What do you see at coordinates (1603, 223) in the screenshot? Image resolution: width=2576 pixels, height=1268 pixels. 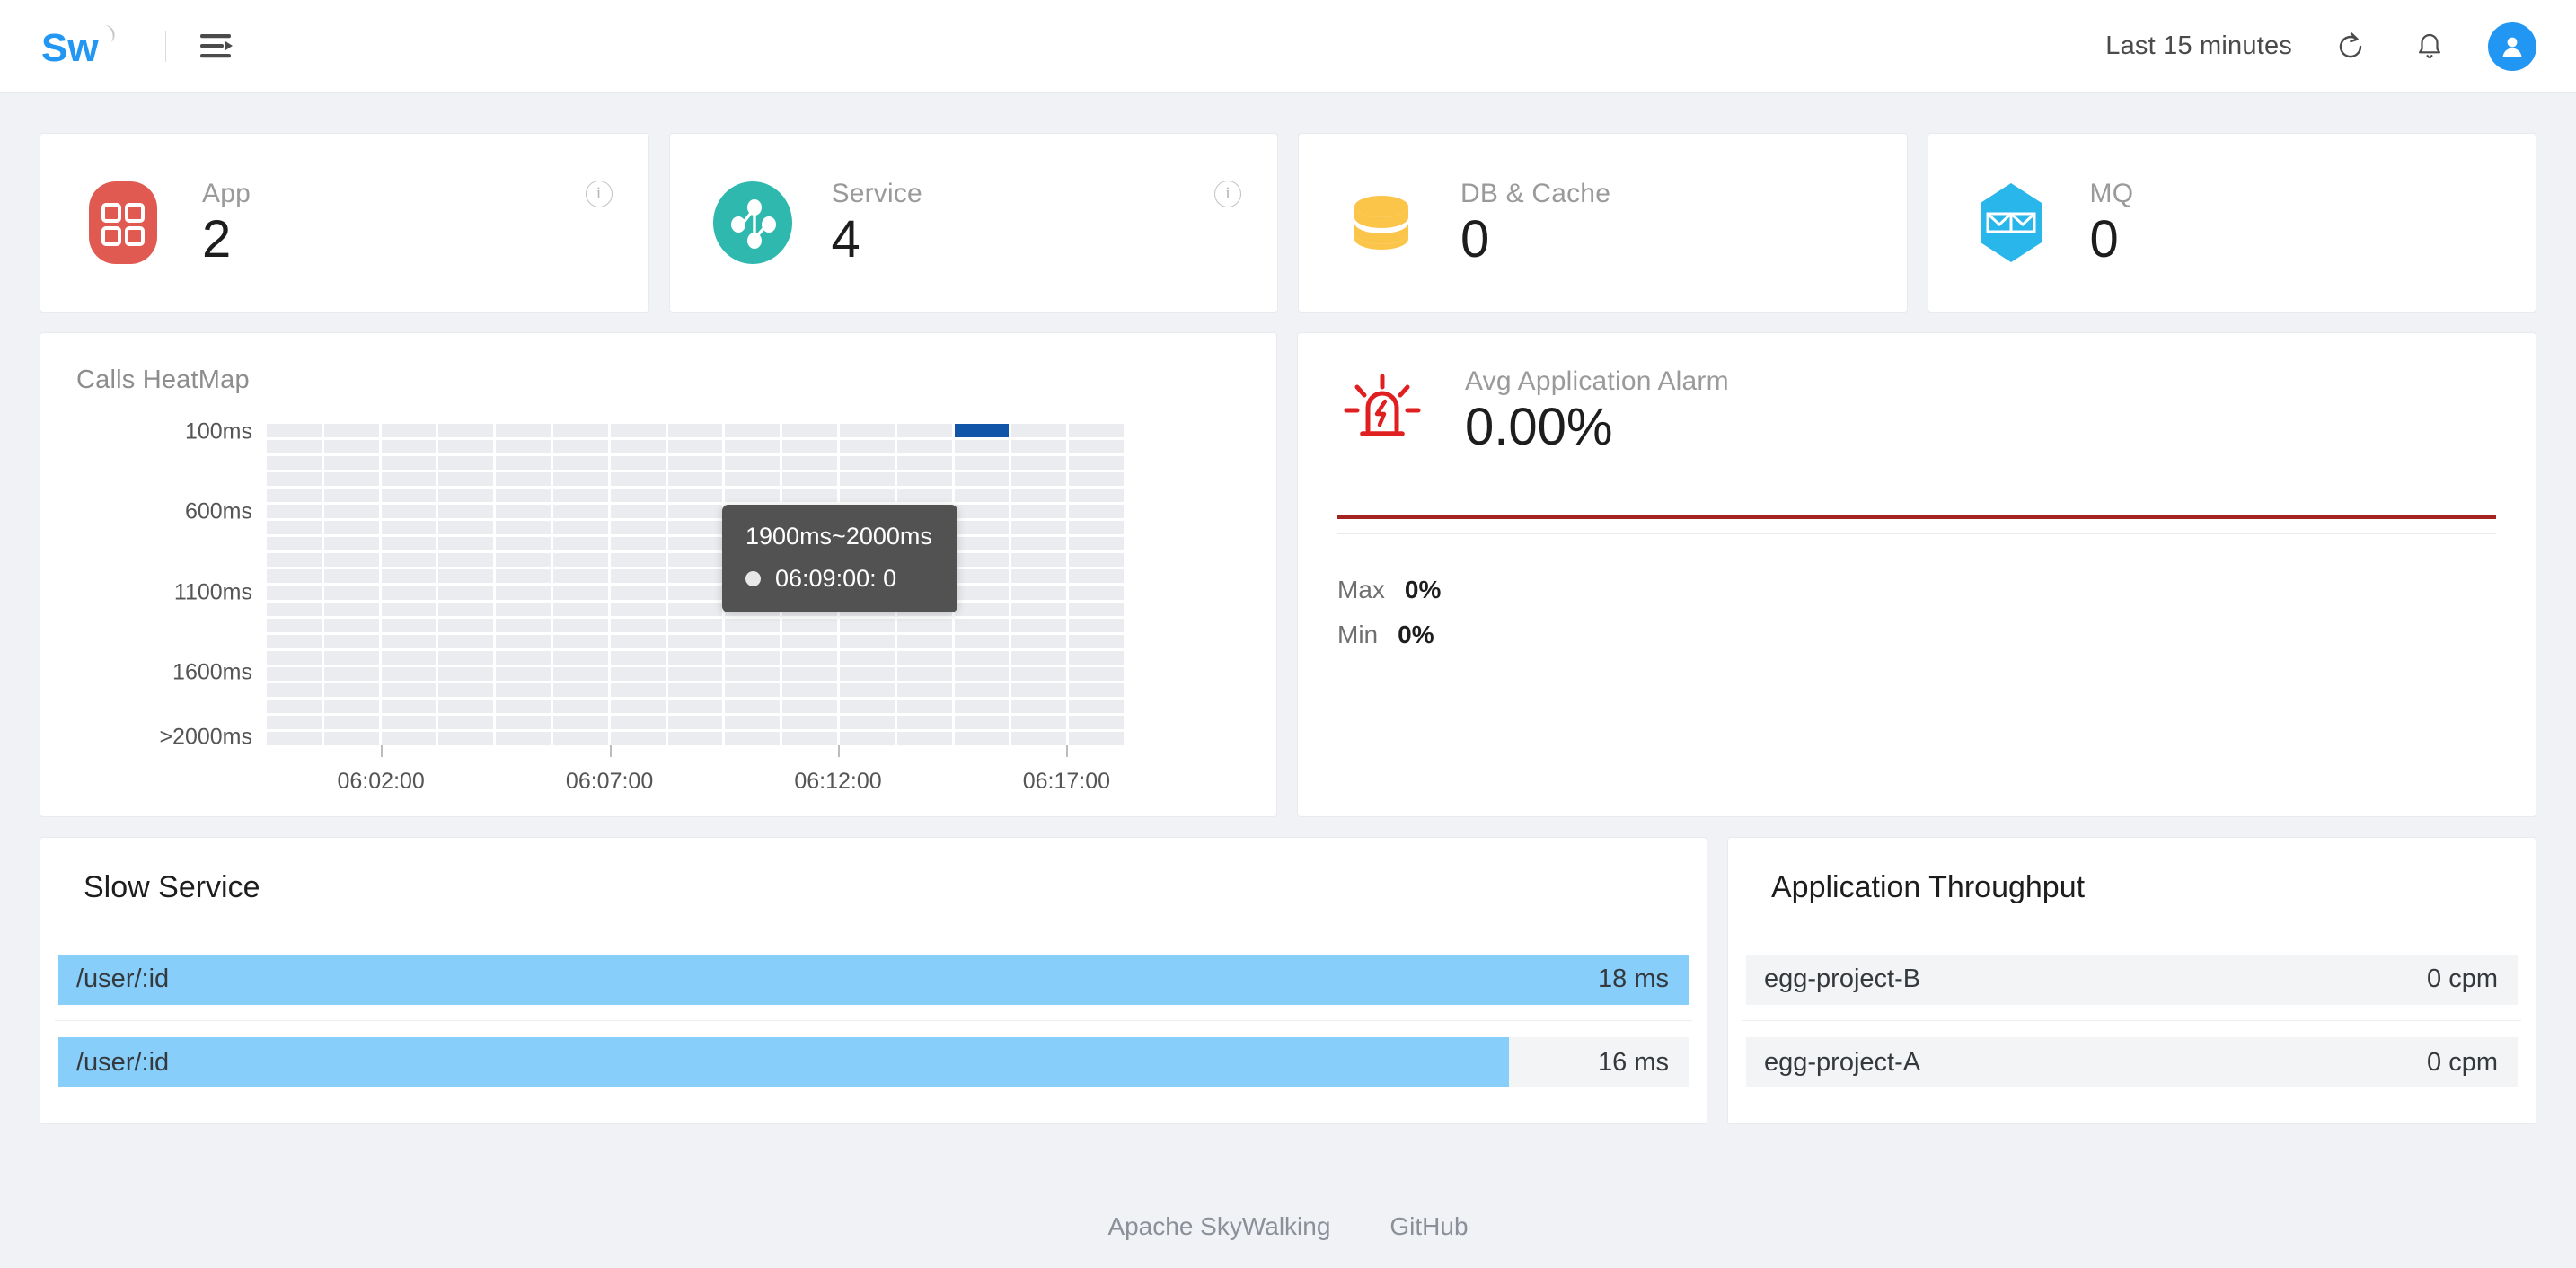 I see `stat-card-db-cache: DB & Cache 0` at bounding box center [1603, 223].